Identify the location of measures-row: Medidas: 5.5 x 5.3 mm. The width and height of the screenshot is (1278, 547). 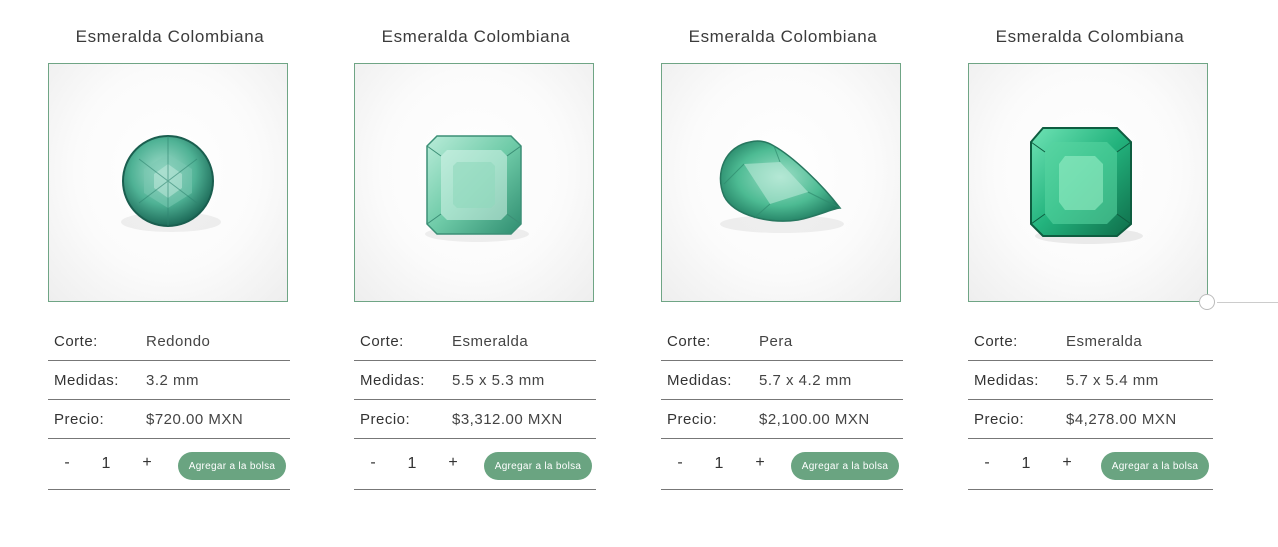
(475, 380).